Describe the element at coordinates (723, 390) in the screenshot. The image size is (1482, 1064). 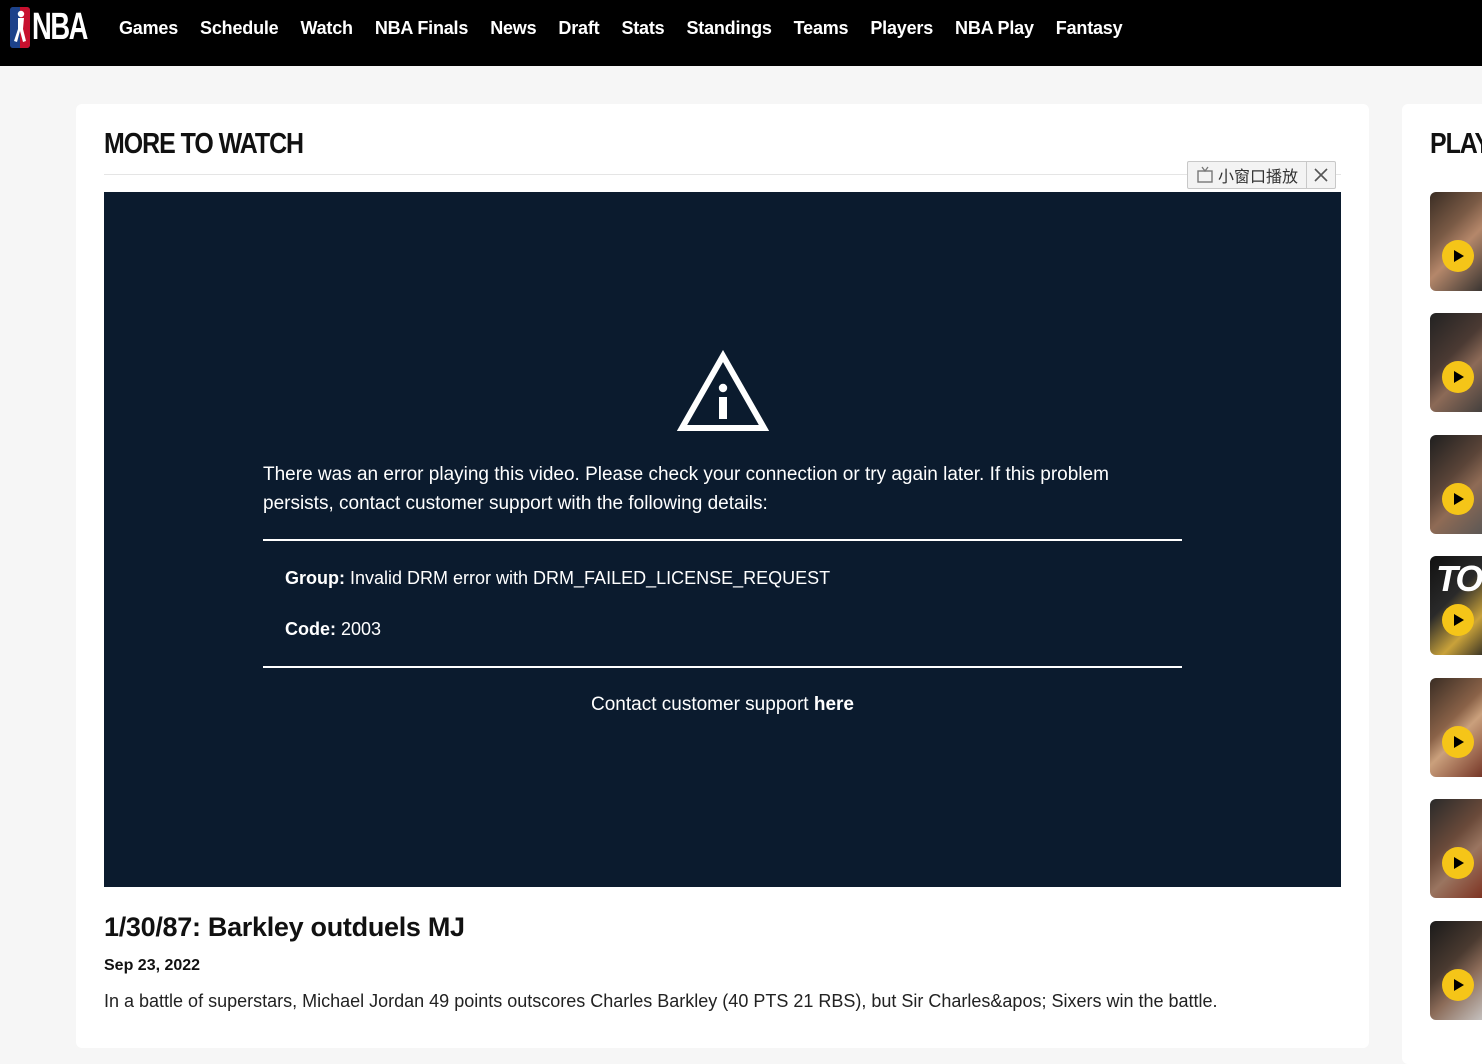
I see `warning-icon` at that location.